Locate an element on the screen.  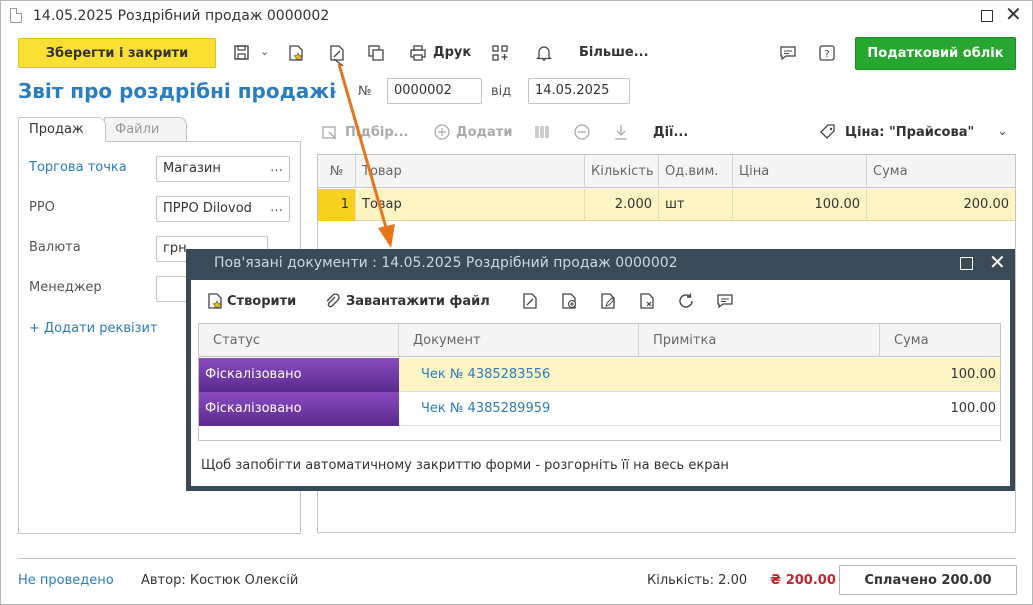
create-based-icon is located at coordinates (296, 53).